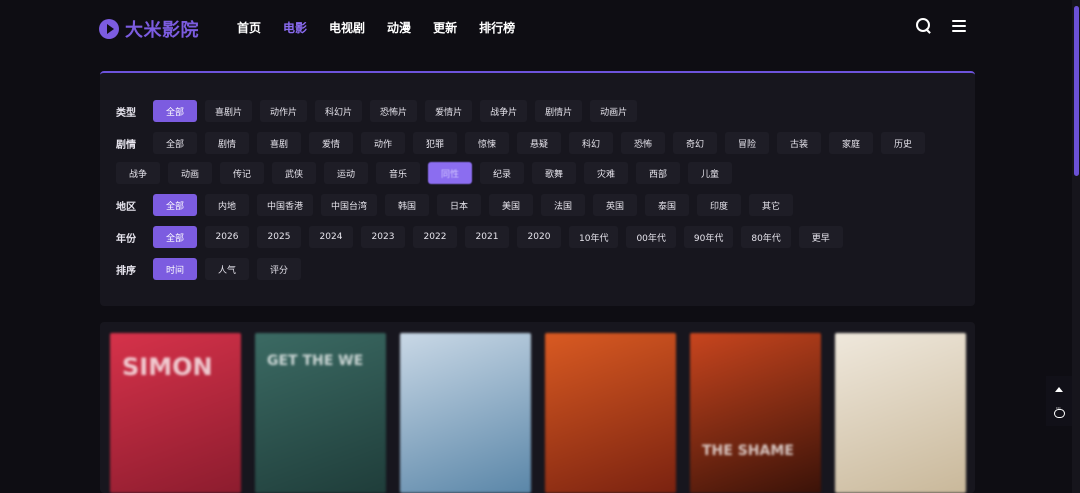  What do you see at coordinates (279, 269) in the screenshot?
I see `filter-chip: 评分` at bounding box center [279, 269].